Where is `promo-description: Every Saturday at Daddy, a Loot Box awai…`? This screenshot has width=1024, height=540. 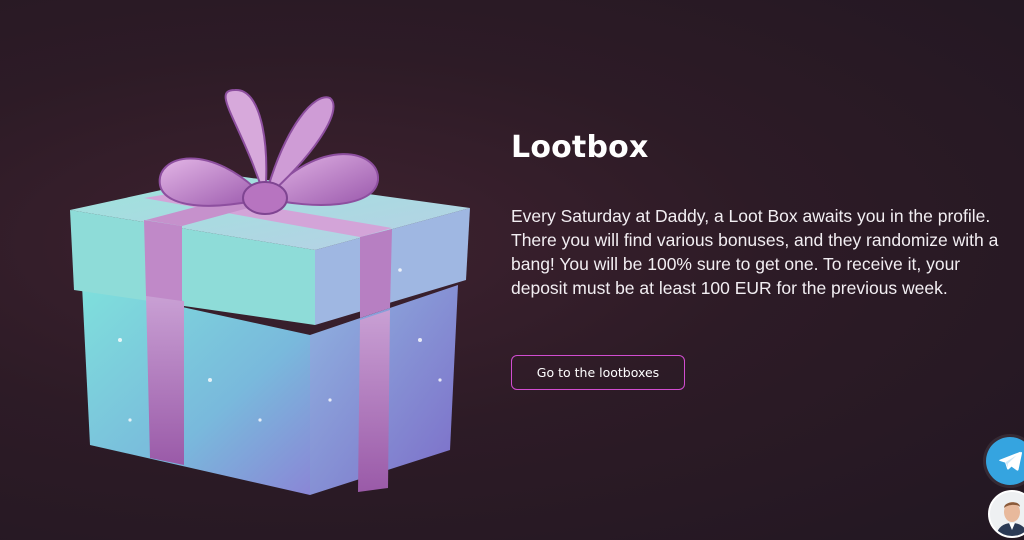
promo-description: Every Saturday at Daddy, a Loot Box awai… is located at coordinates (755, 252).